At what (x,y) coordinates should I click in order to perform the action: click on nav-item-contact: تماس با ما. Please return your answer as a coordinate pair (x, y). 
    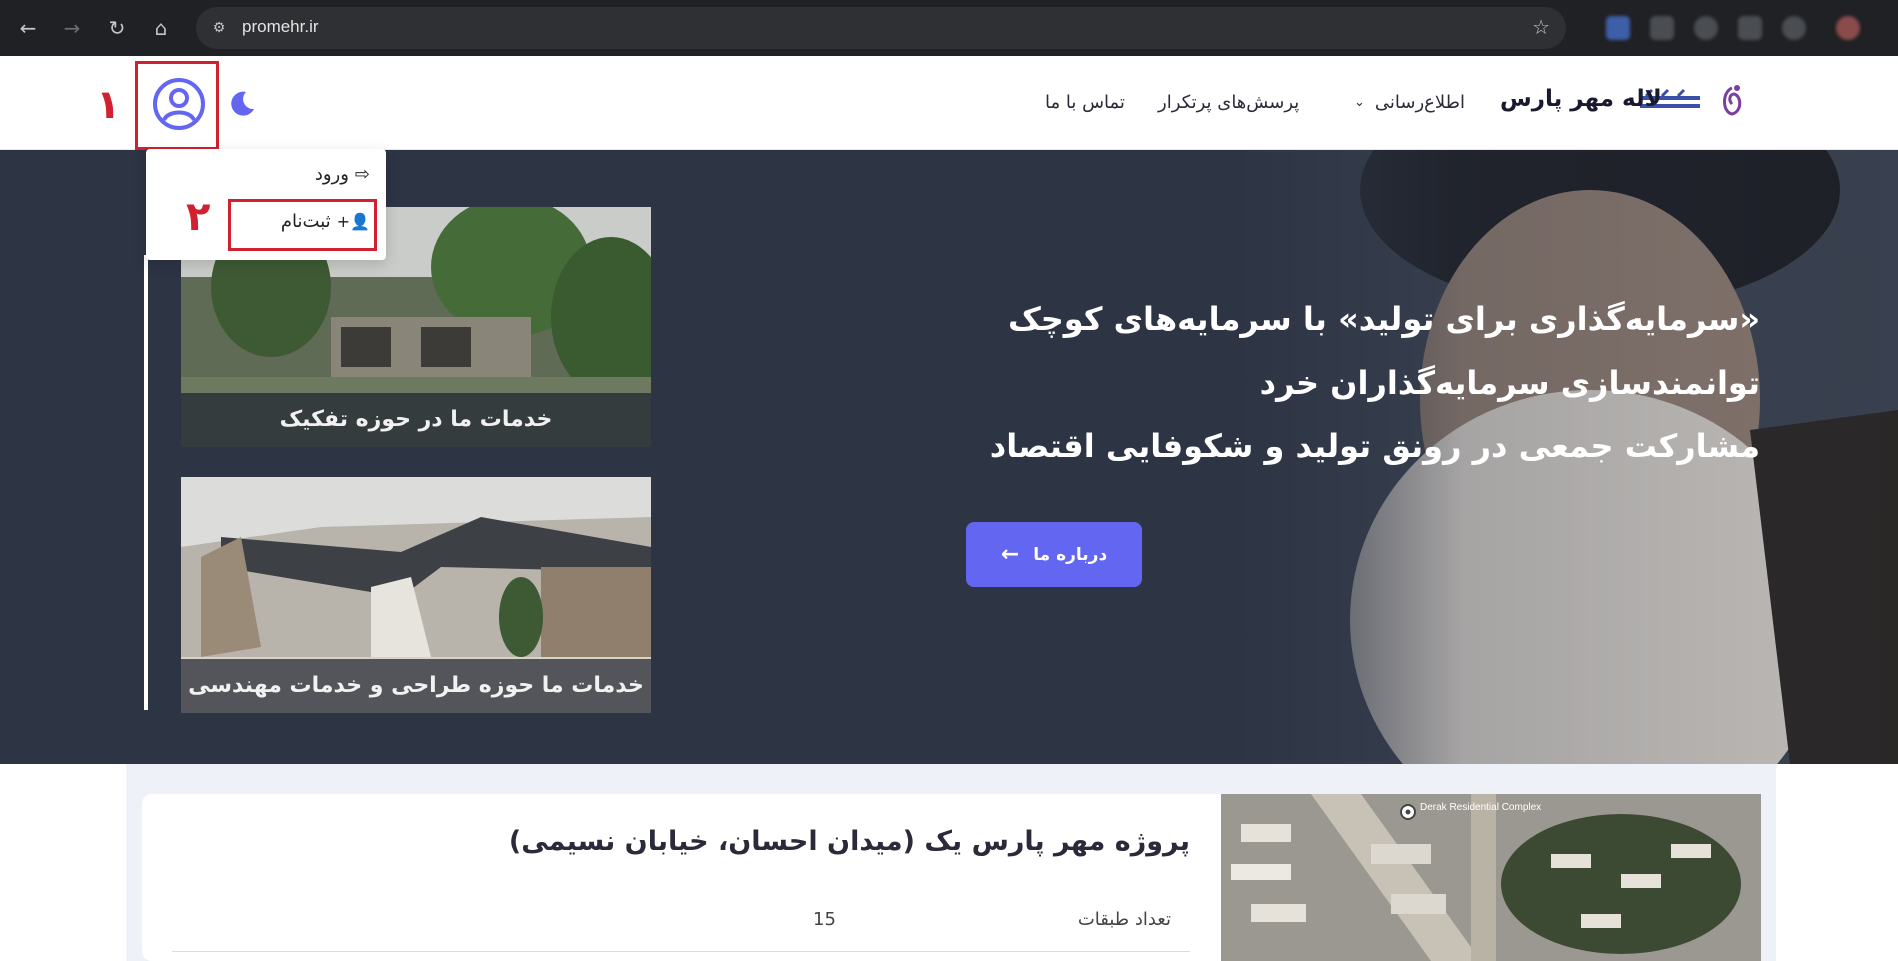
    Looking at the image, I should click on (1085, 102).